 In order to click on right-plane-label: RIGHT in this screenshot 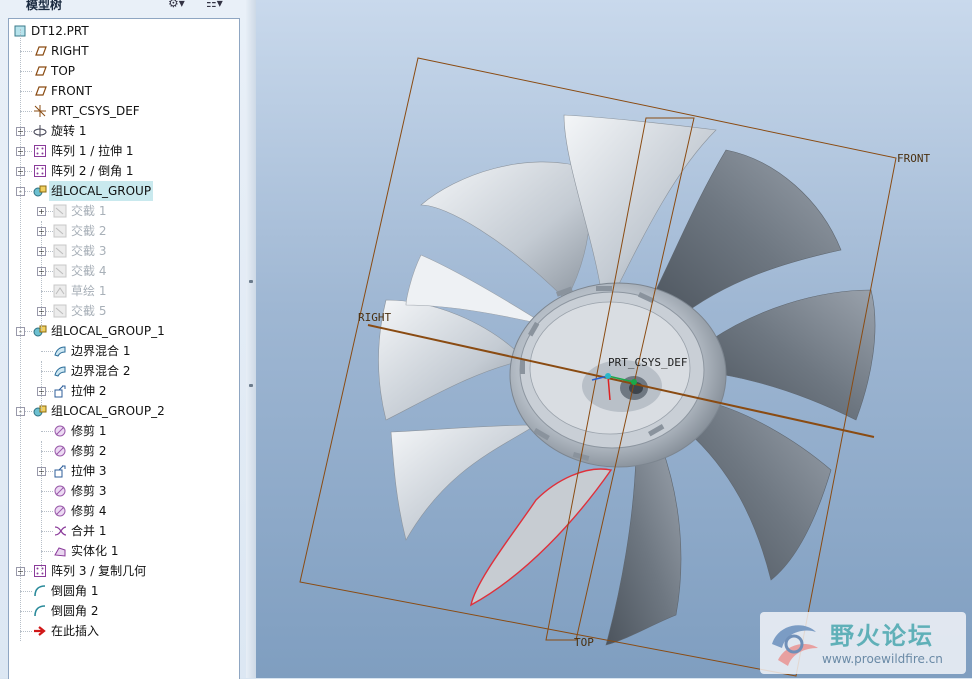, I will do `click(375, 317)`.